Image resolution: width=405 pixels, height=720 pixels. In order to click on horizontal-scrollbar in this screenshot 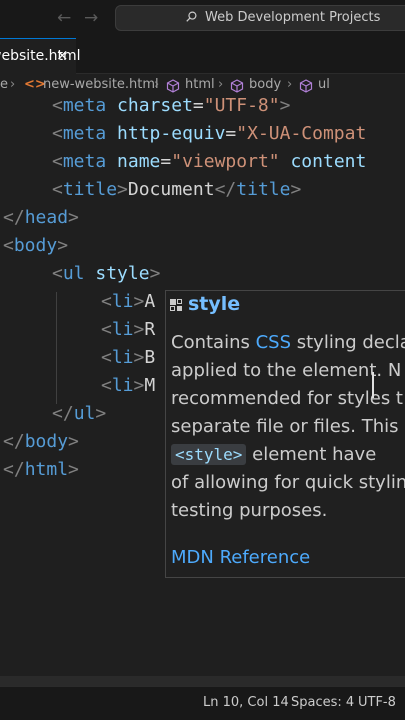, I will do `click(202, 681)`.